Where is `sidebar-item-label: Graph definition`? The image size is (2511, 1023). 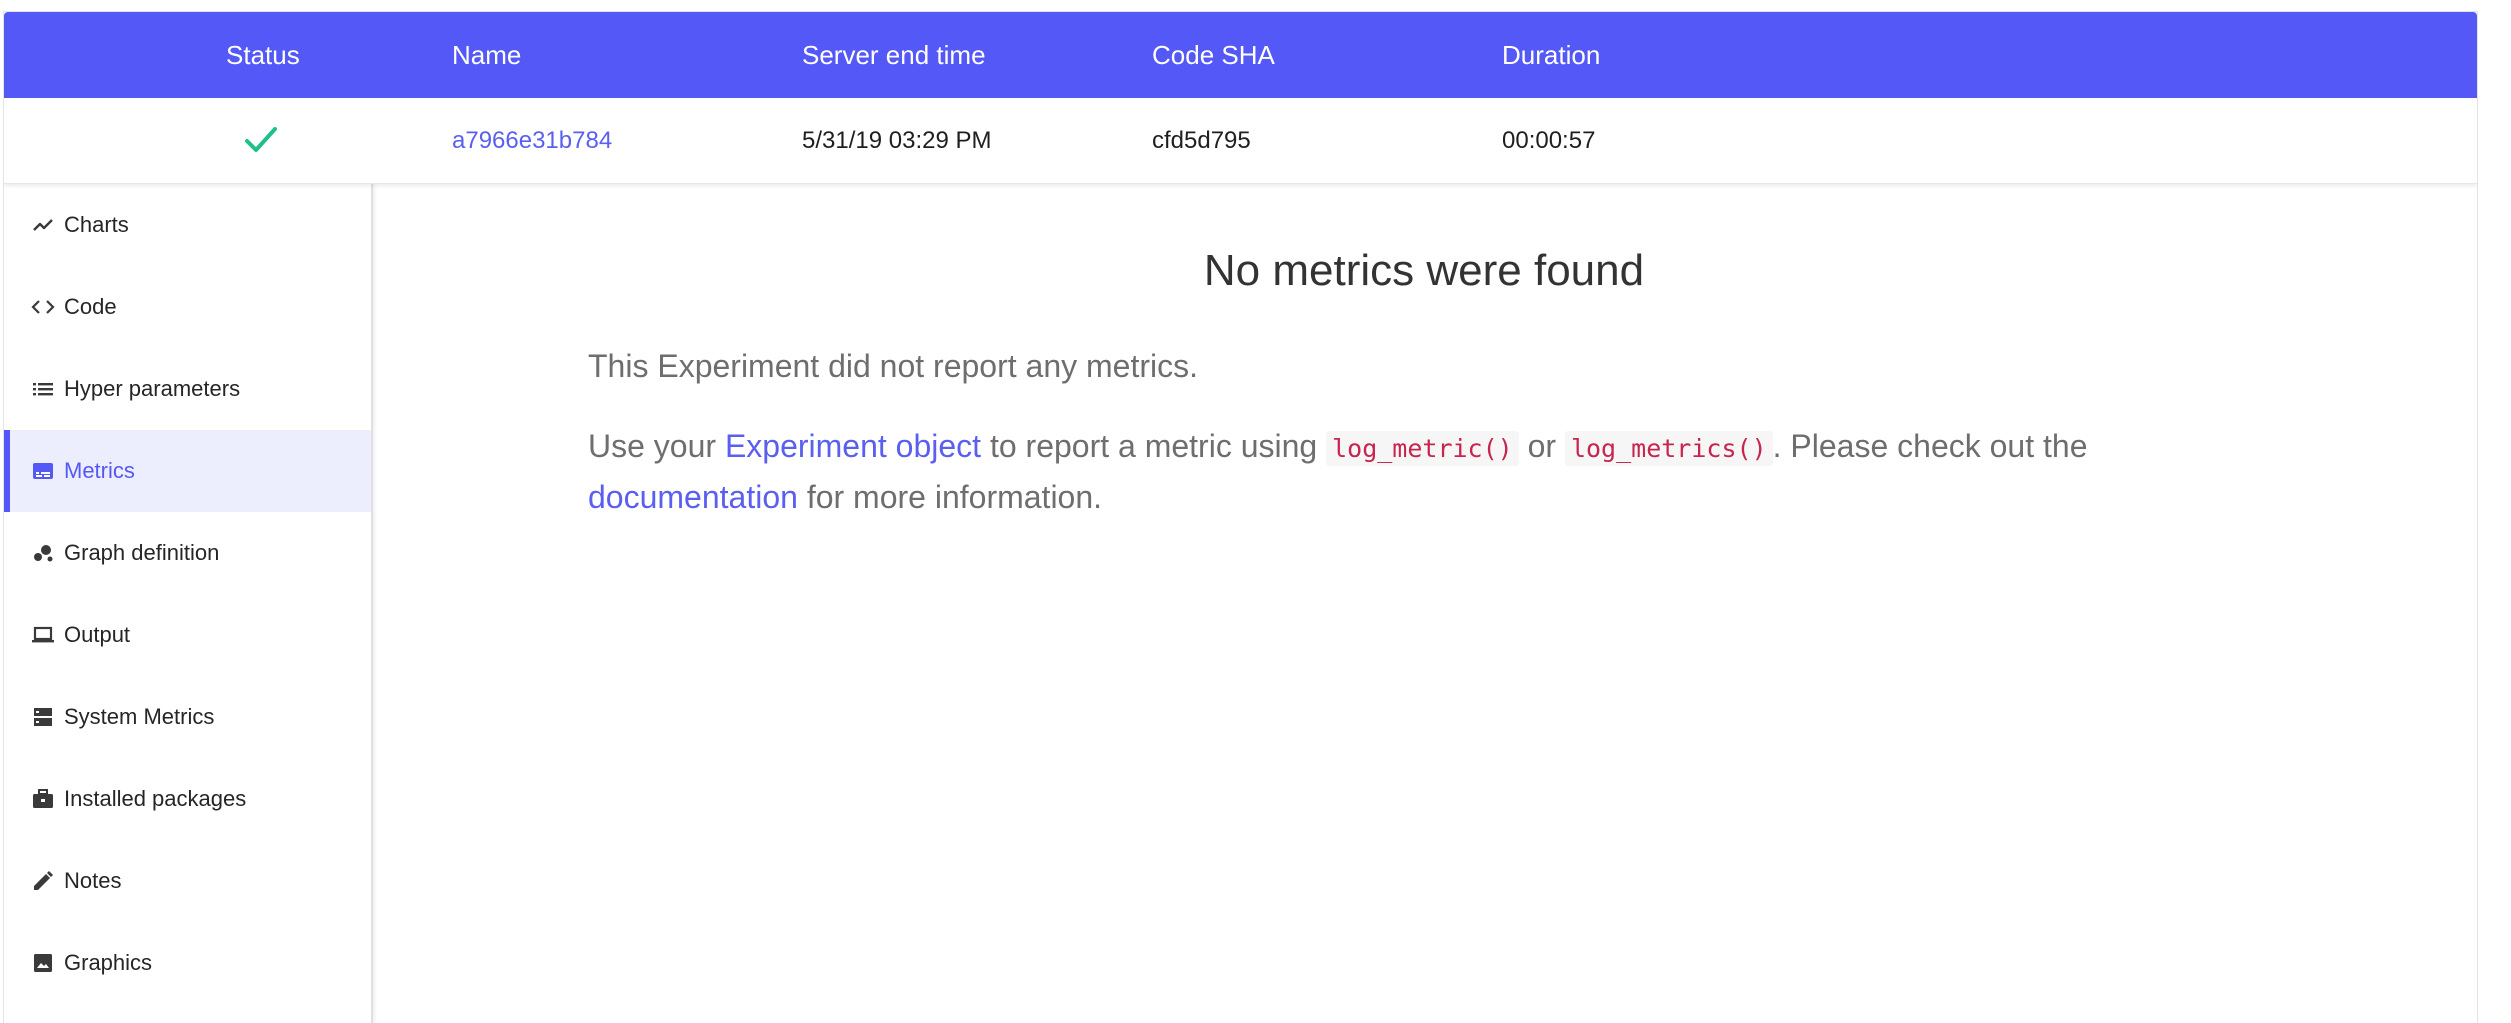
sidebar-item-label: Graph definition is located at coordinates (142, 552).